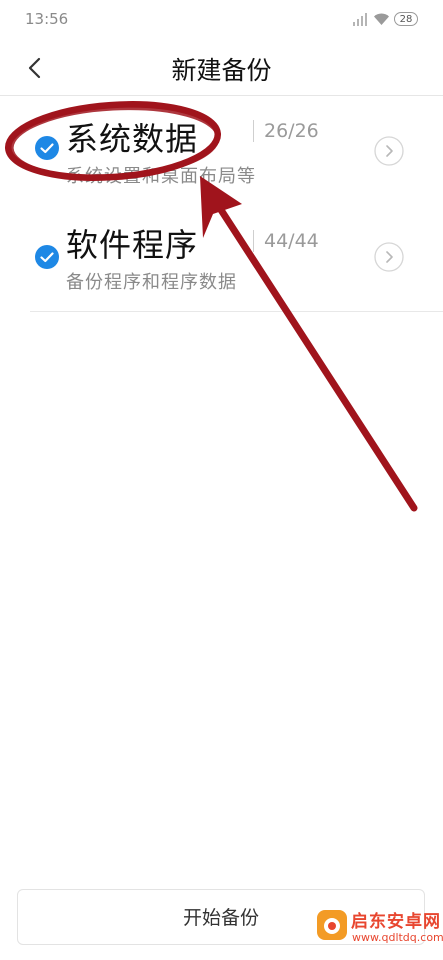  I want to click on watermark-url: www.qdltdq.com, so click(397, 937).